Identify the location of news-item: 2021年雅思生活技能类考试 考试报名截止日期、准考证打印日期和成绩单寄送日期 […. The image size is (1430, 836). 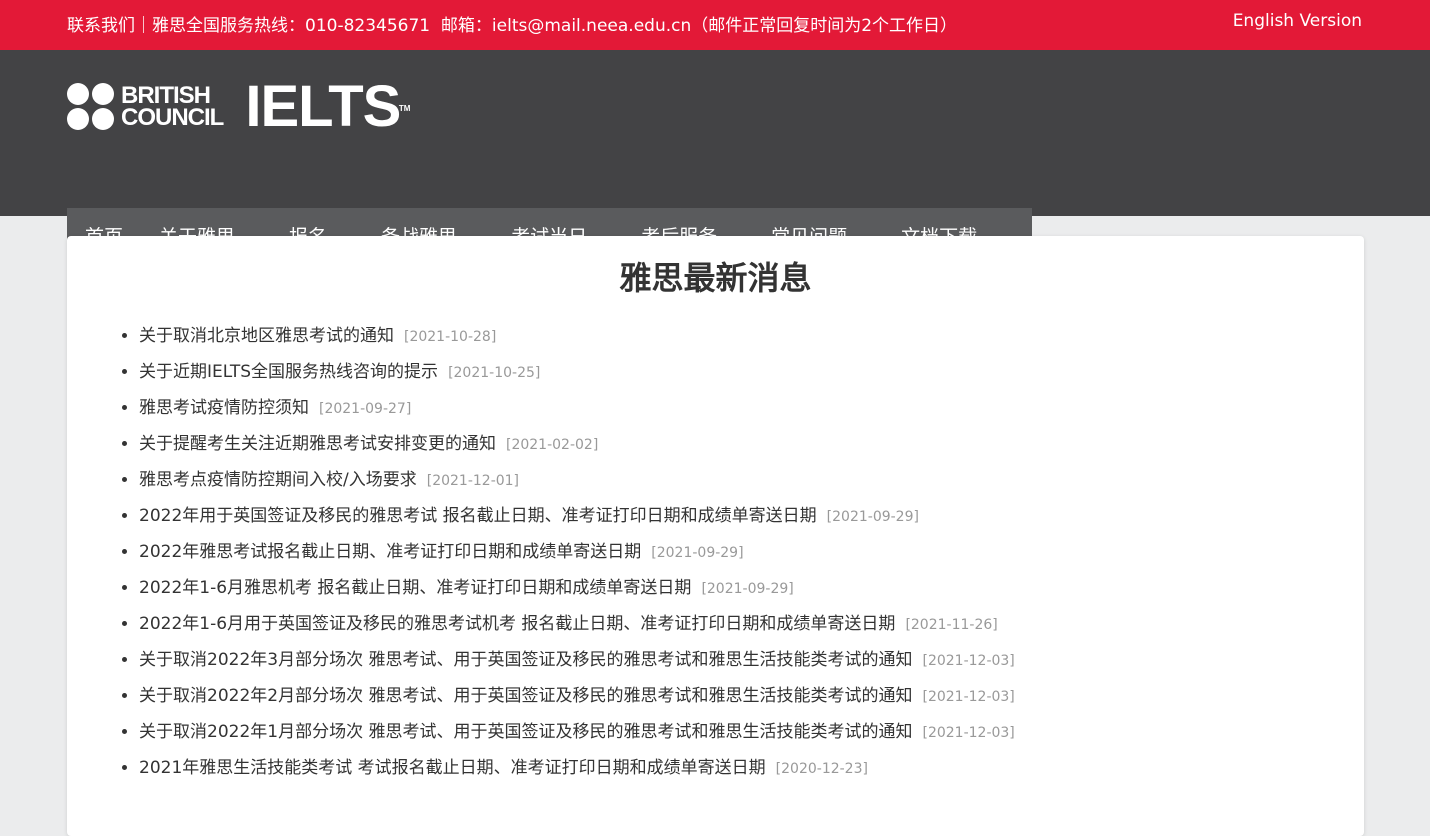
(751, 774).